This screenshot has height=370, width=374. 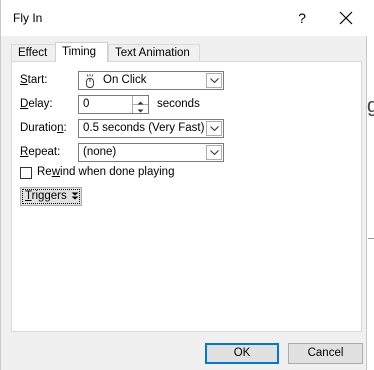 I want to click on delay-value: 0, so click(x=86, y=104).